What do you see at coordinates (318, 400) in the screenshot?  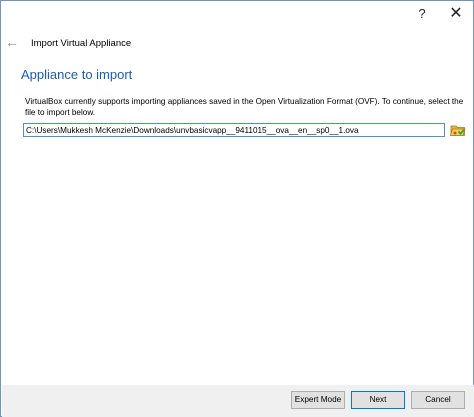 I see `expert-mode-button: Expert Mode` at bounding box center [318, 400].